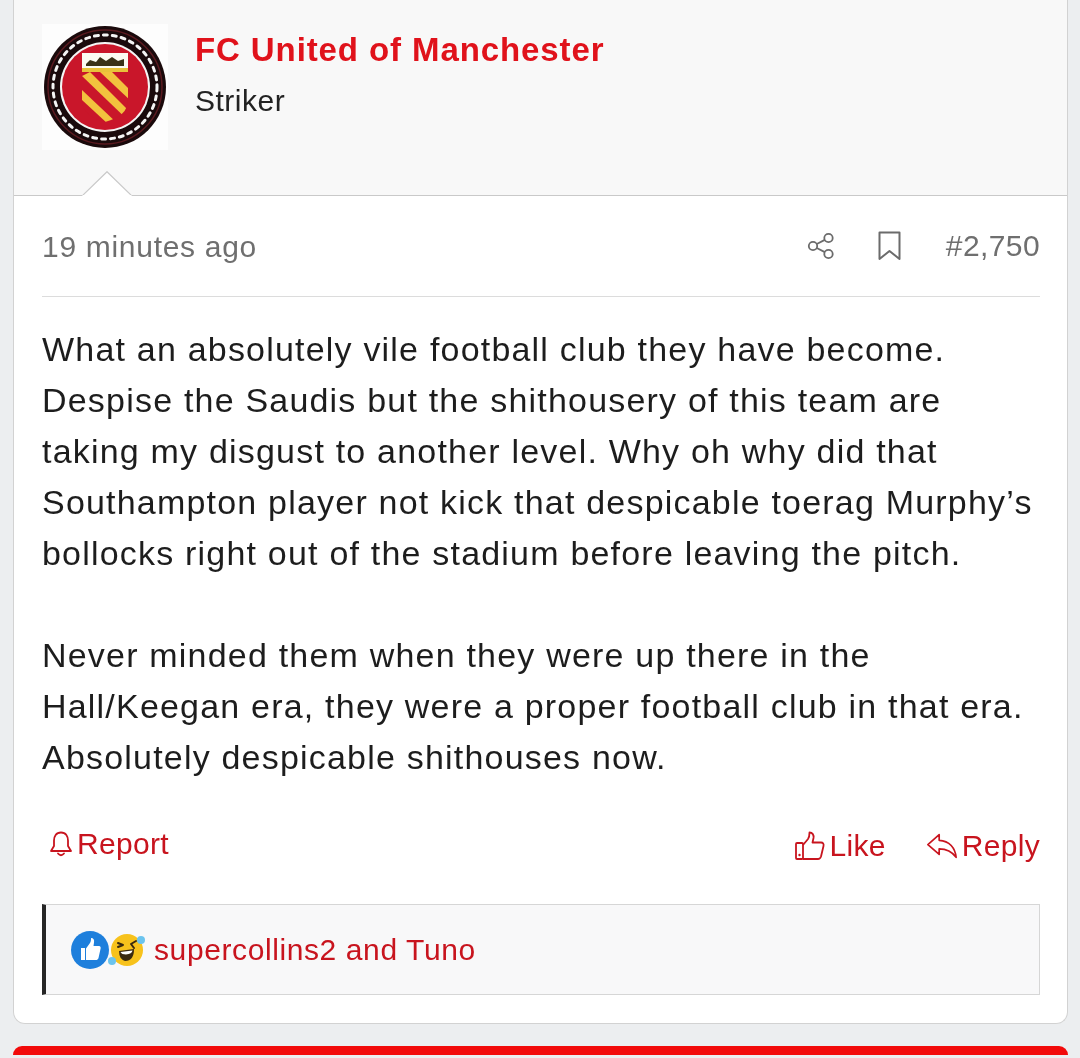 This screenshot has height=1058, width=1080. What do you see at coordinates (149, 246) in the screenshot?
I see `post-time-link: 19 minutes ago` at bounding box center [149, 246].